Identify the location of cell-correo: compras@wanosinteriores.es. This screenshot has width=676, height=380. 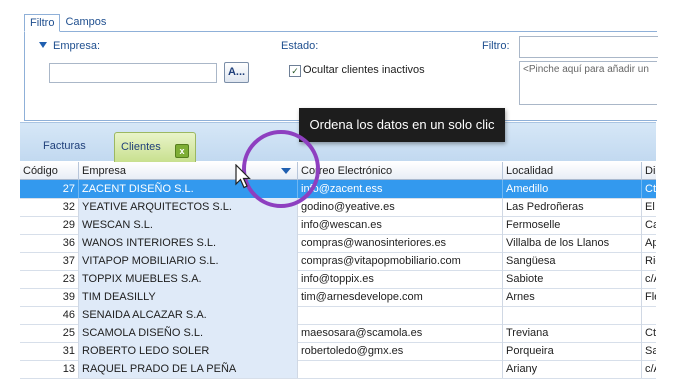
(400, 243).